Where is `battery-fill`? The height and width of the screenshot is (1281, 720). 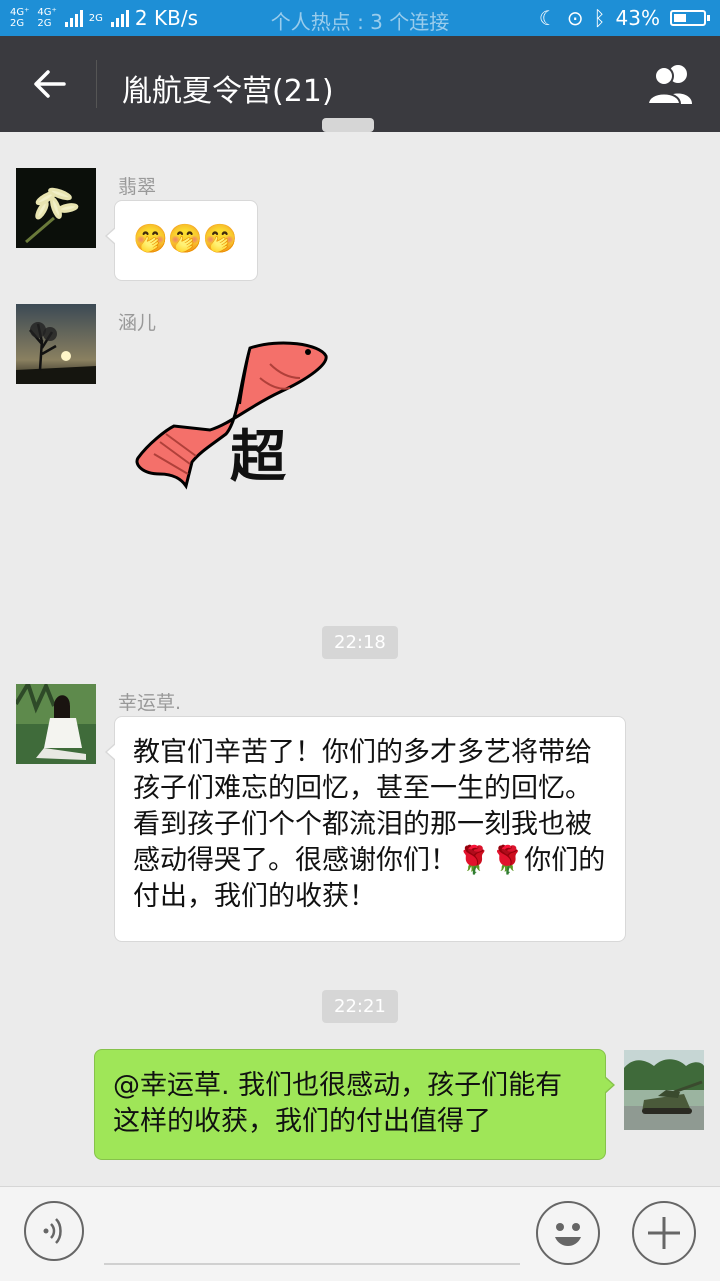
battery-fill is located at coordinates (680, 18).